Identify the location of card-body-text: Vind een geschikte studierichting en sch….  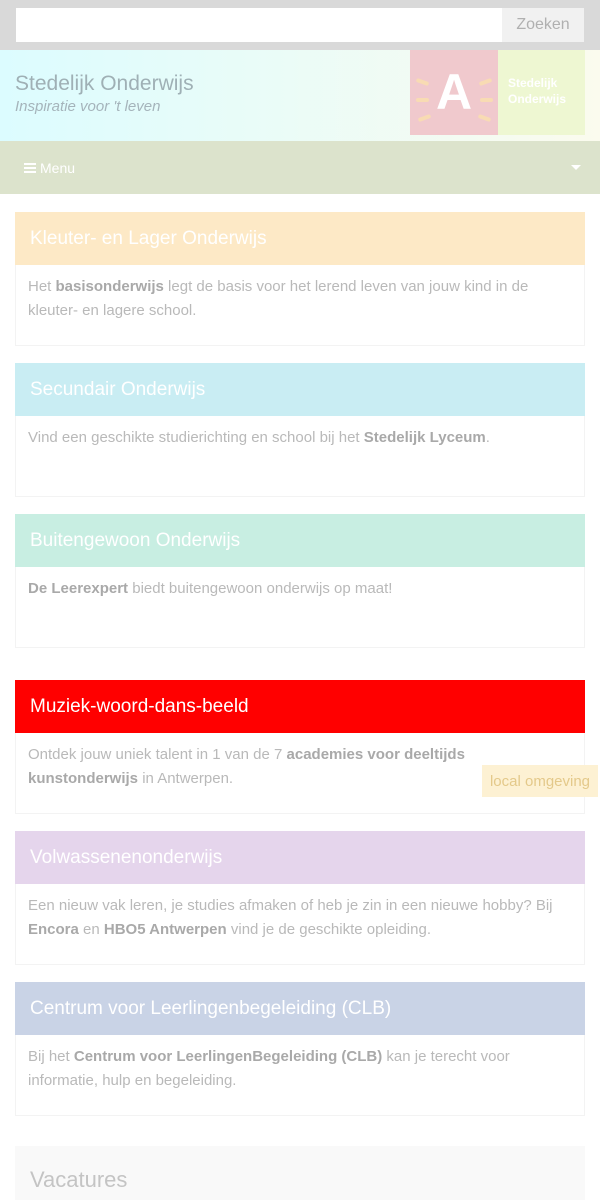
(196, 437).